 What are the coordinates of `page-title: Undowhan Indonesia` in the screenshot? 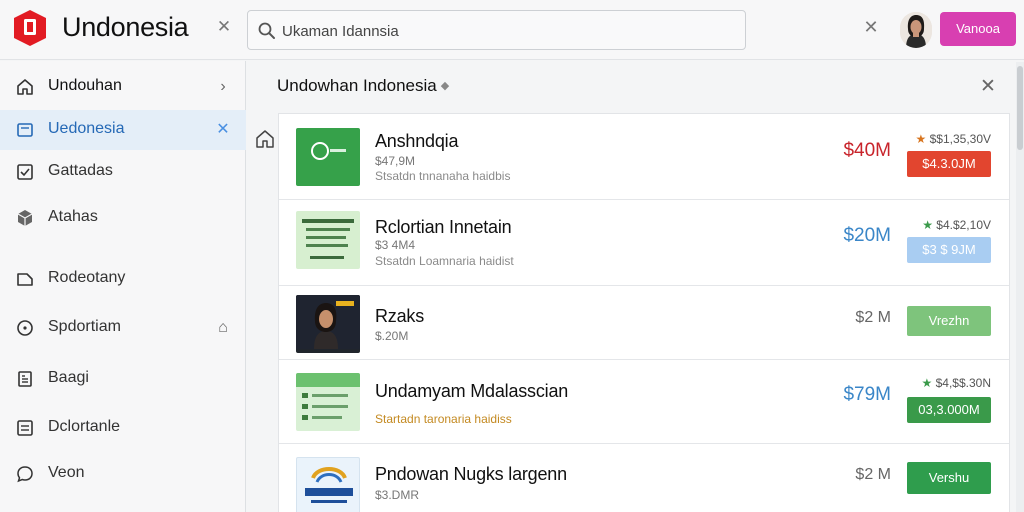 It's located at (357, 85).